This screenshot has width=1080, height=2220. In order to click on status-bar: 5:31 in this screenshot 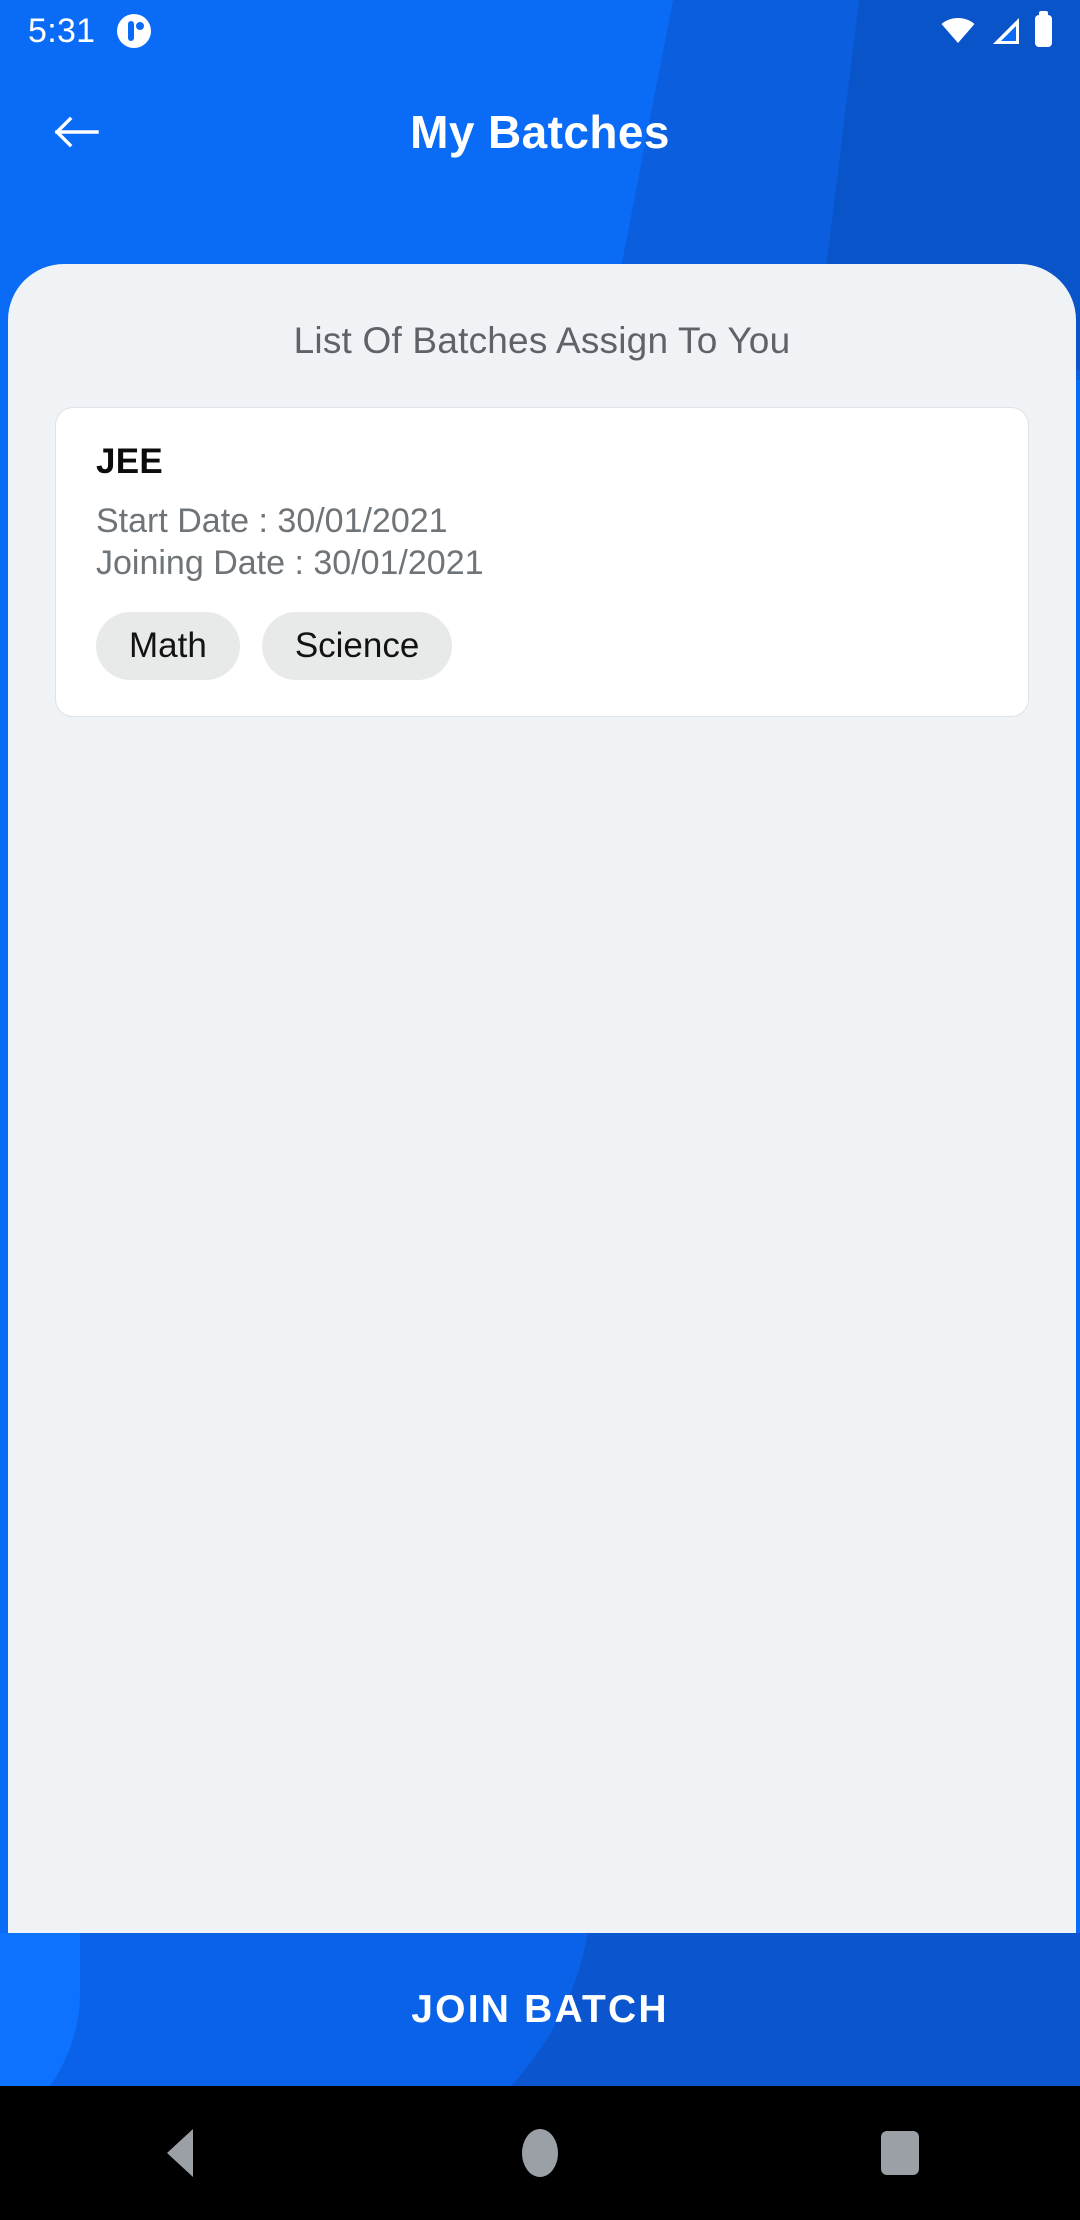, I will do `click(540, 31)`.